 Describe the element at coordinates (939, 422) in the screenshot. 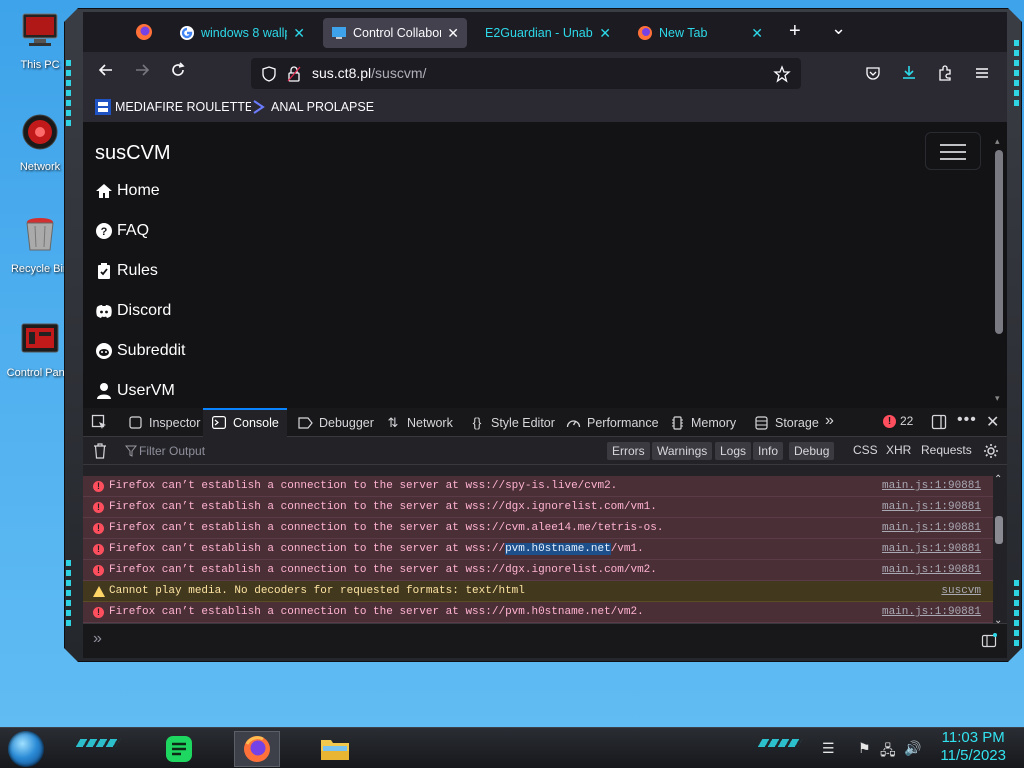

I see `dock-side-icon` at that location.